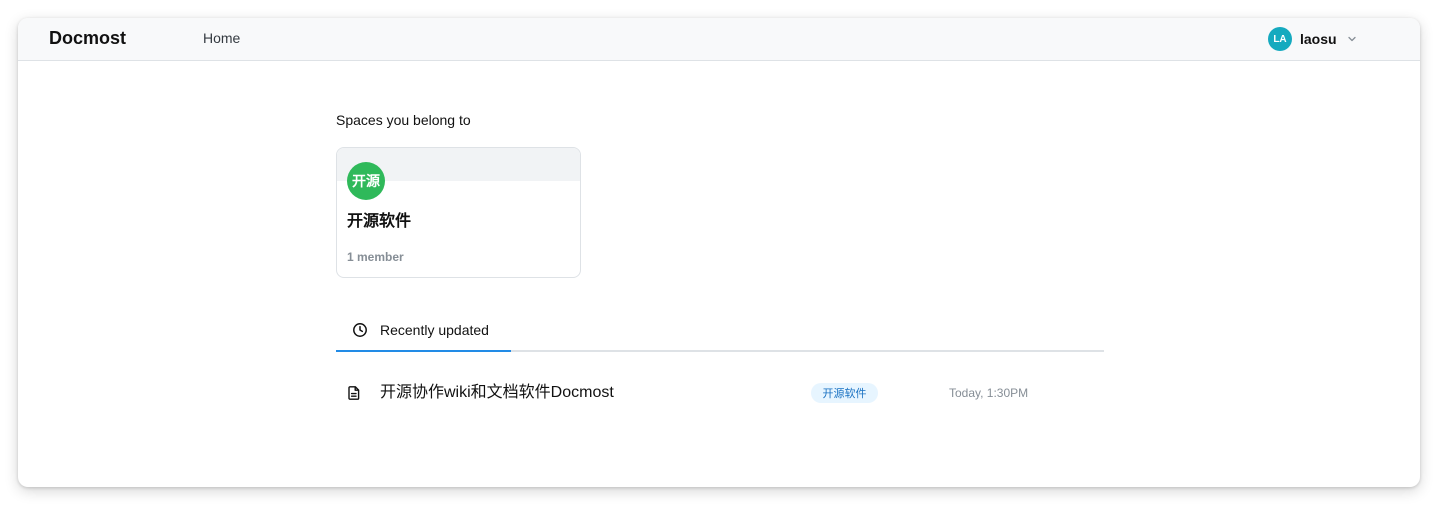 This screenshot has width=1438, height=505. I want to click on recent-page-row: 开源协作wiki和文档软件Docmost 开源软件 Today, 1:30PM, so click(720, 393).